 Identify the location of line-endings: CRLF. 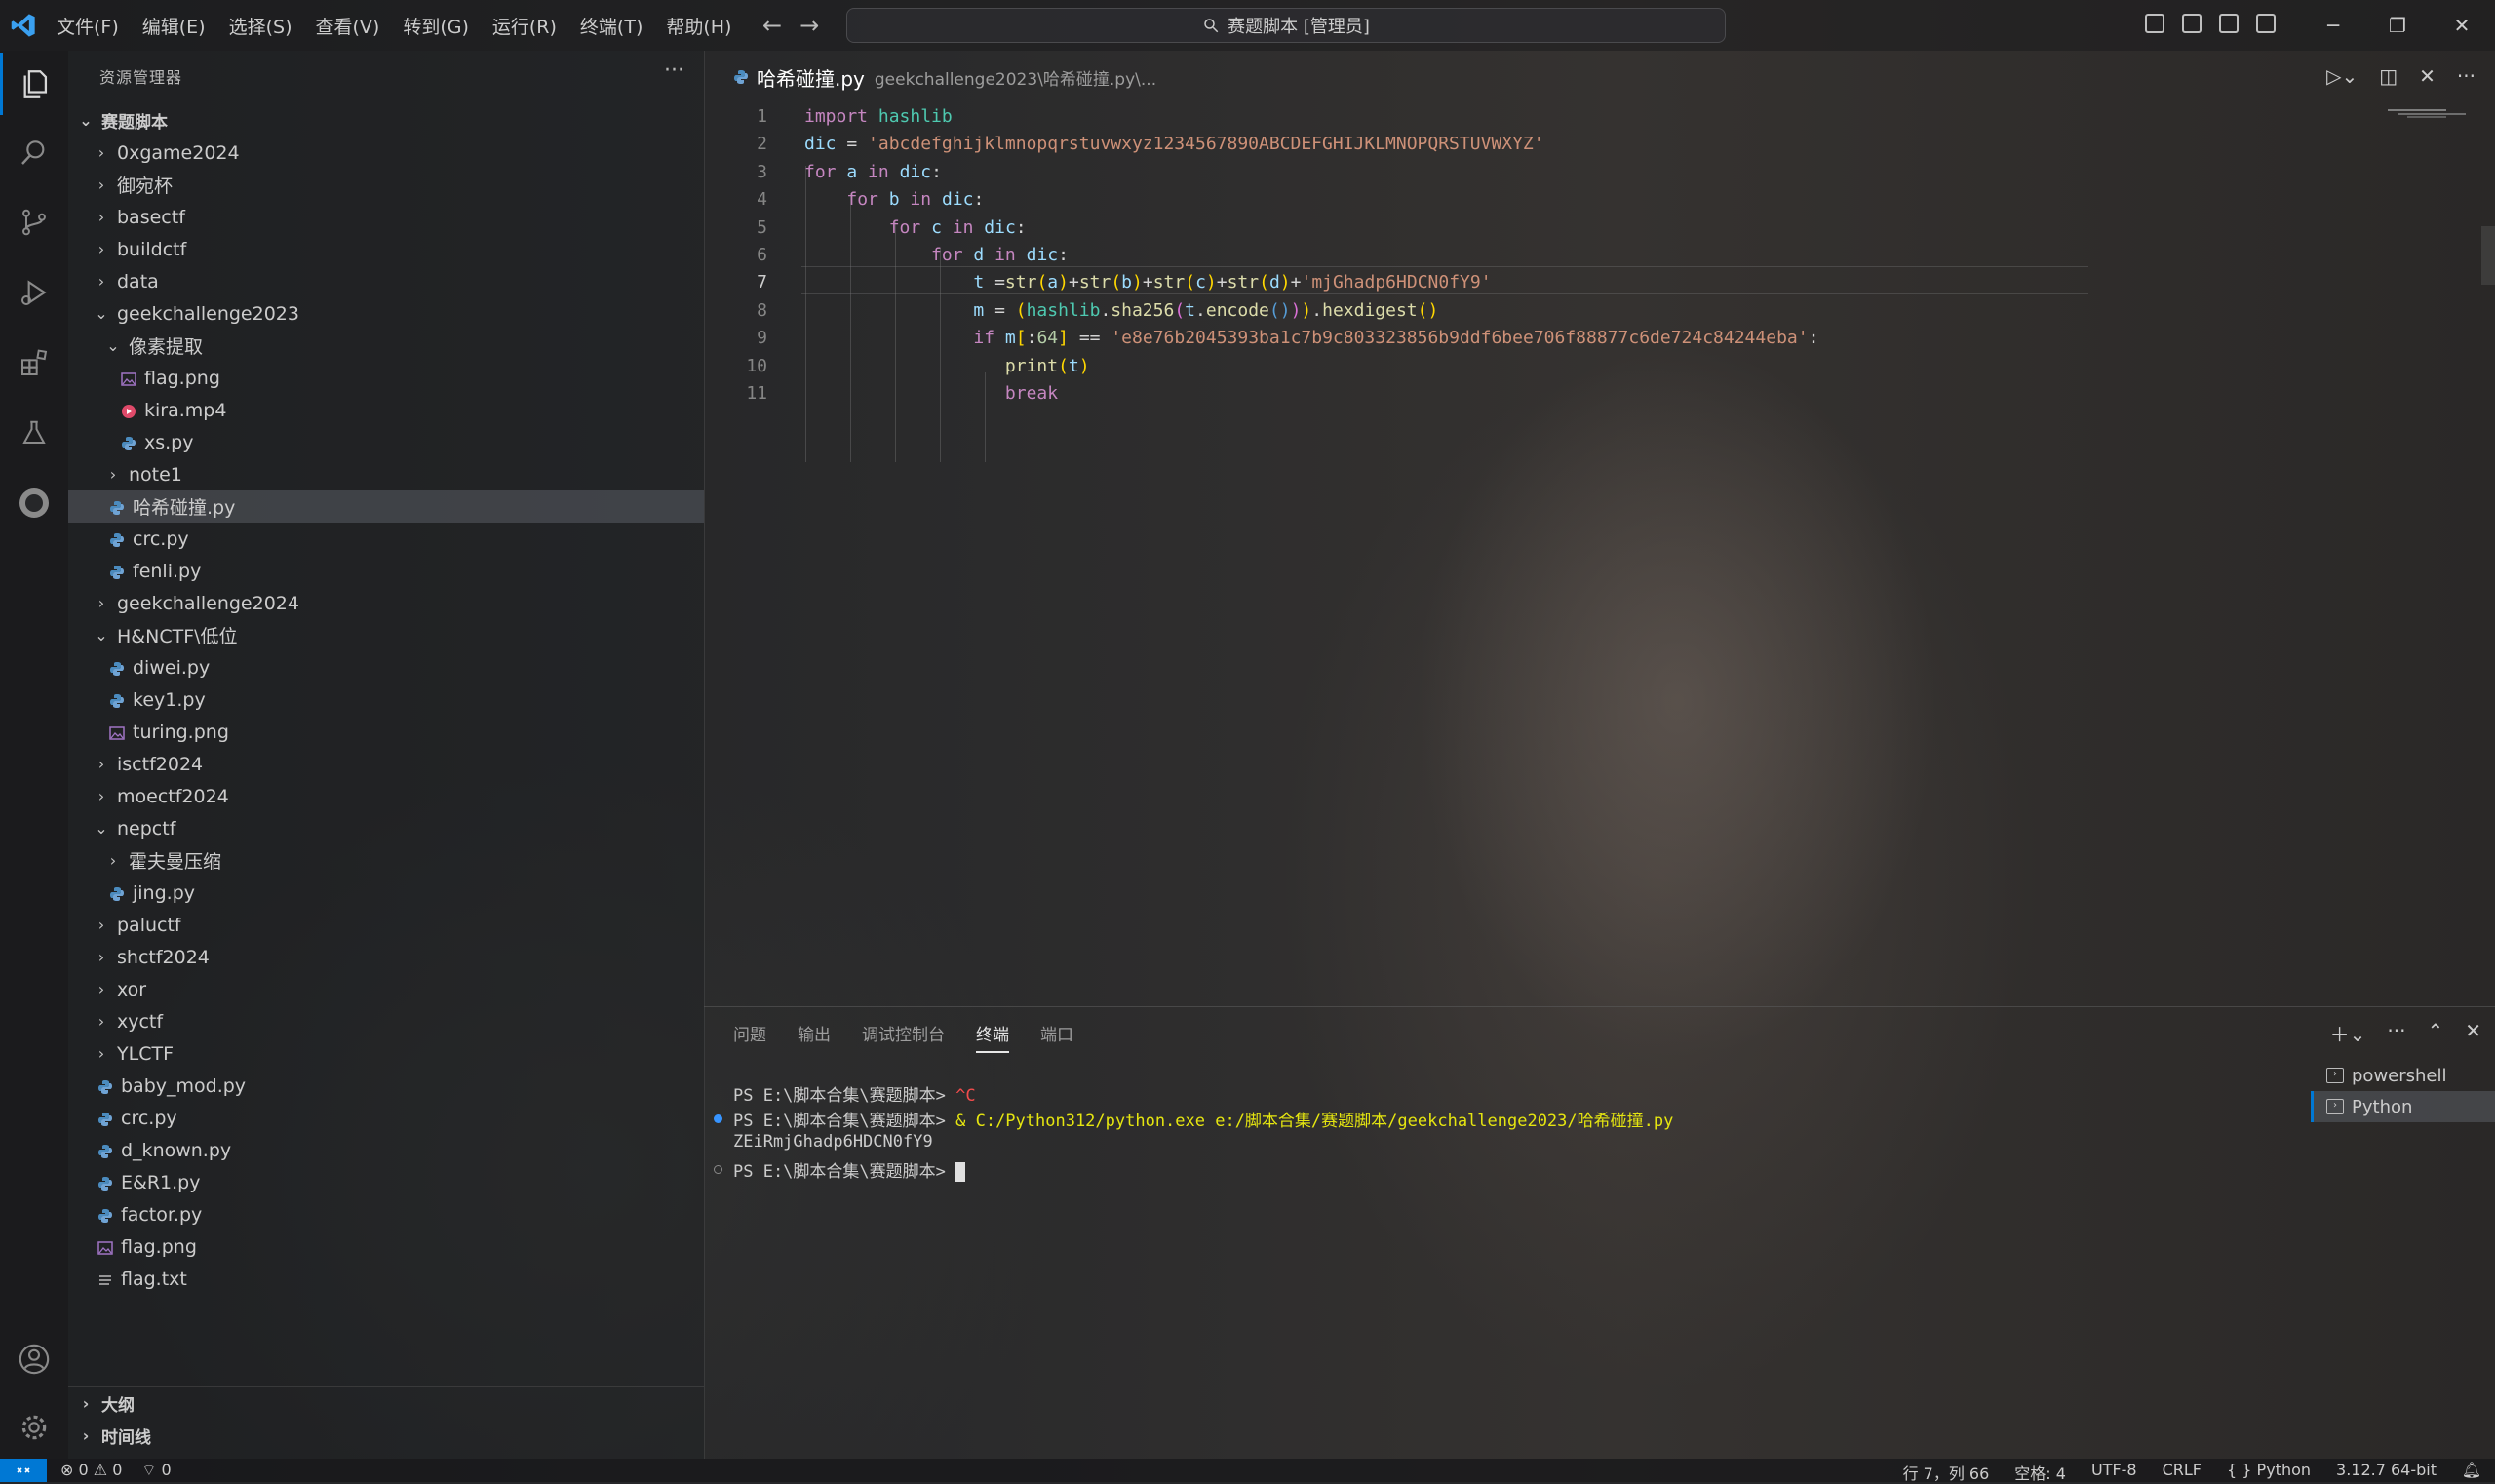
(2182, 1472).